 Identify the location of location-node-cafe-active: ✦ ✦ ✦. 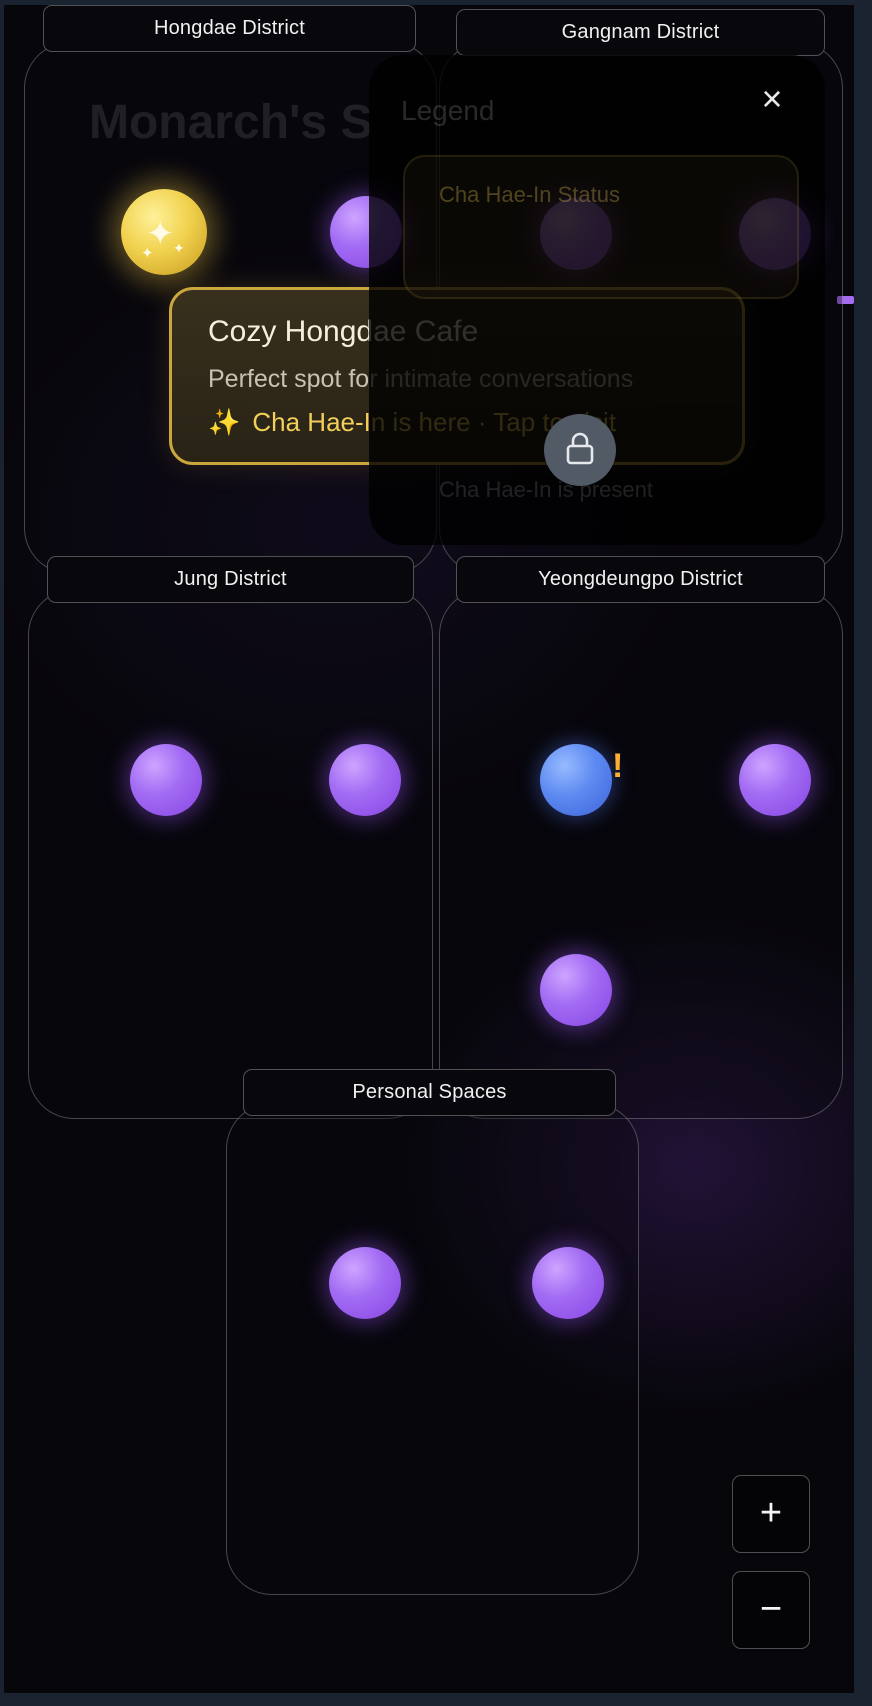
(164, 232).